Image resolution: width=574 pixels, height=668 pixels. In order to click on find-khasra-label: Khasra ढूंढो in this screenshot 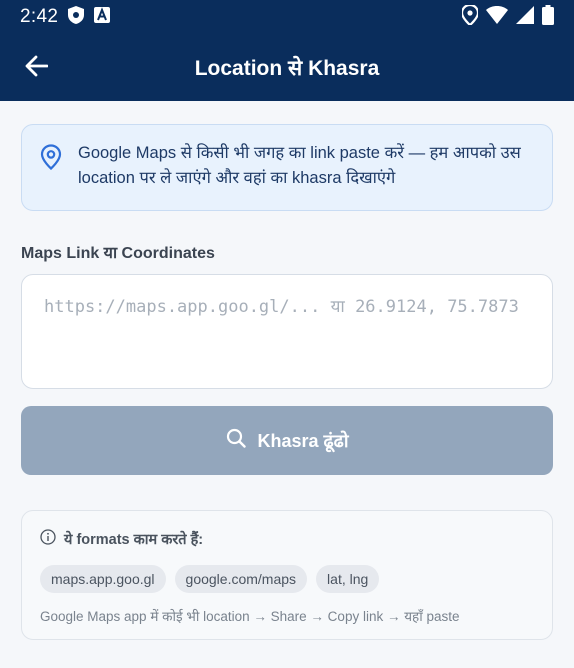, I will do `click(303, 440)`.